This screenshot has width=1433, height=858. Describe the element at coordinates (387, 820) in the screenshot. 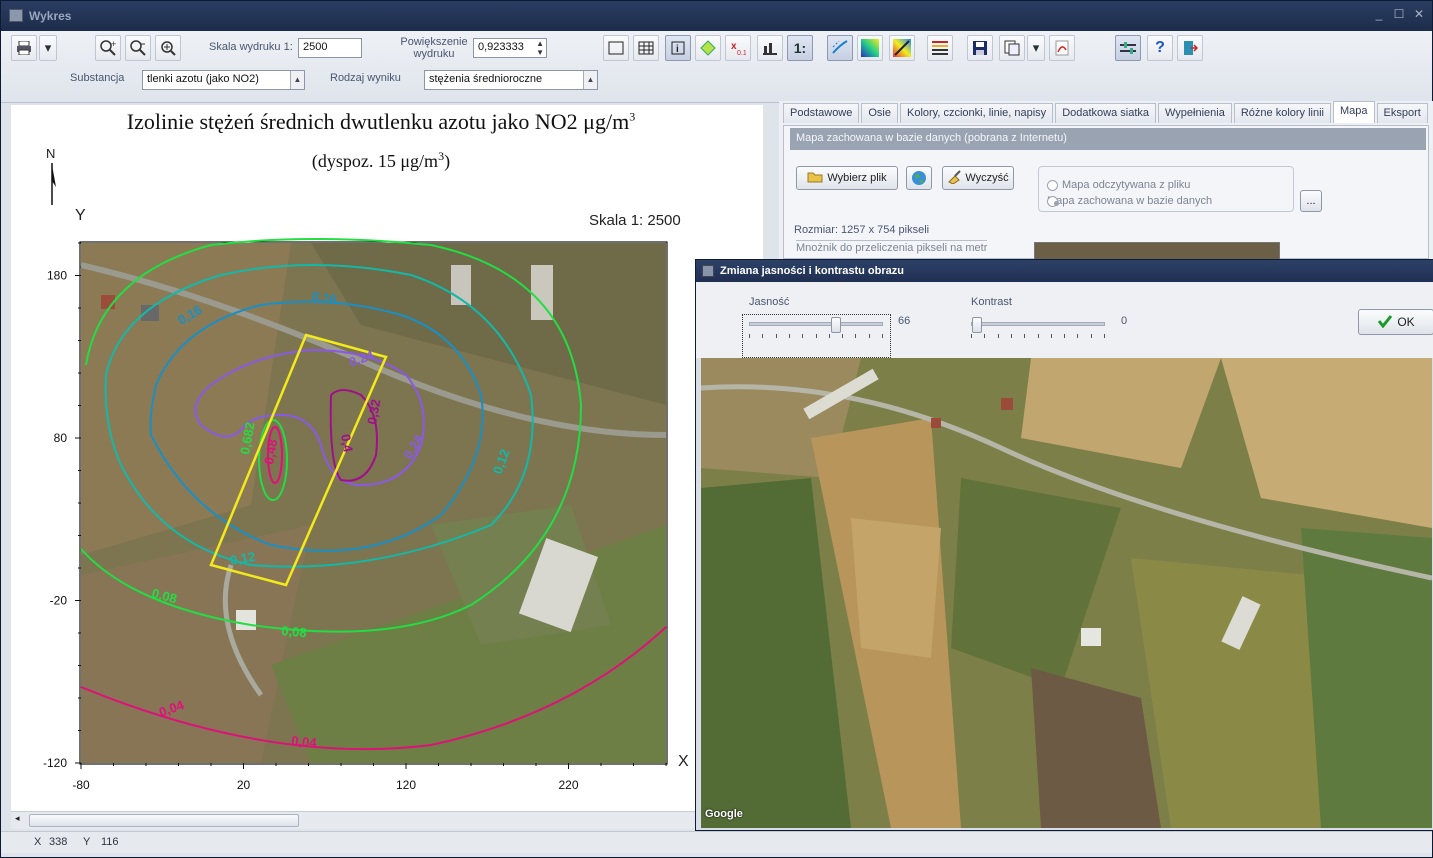

I see `horizontal-scrollbar: ◂` at that location.